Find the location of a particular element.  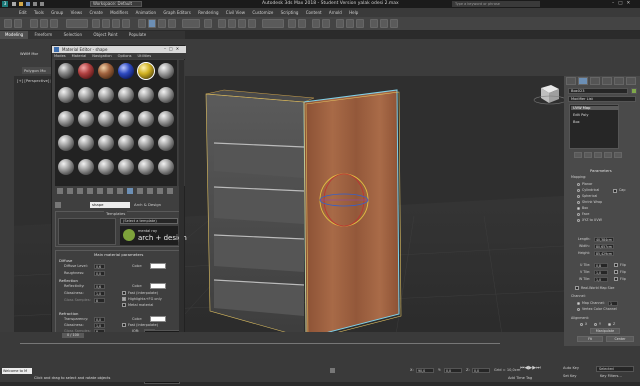

menu-graph-editors: Graph Editors is located at coordinates (176, 12).